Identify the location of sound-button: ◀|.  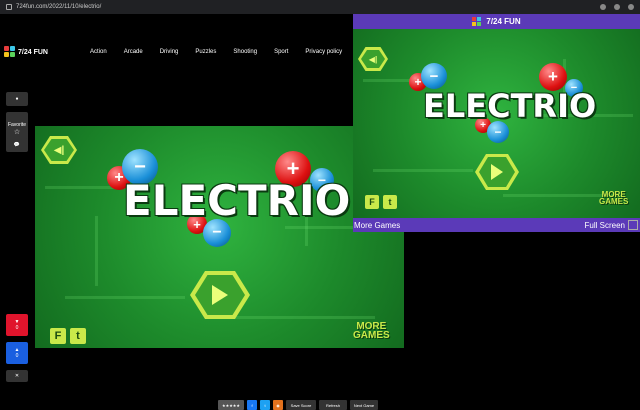
(59, 150).